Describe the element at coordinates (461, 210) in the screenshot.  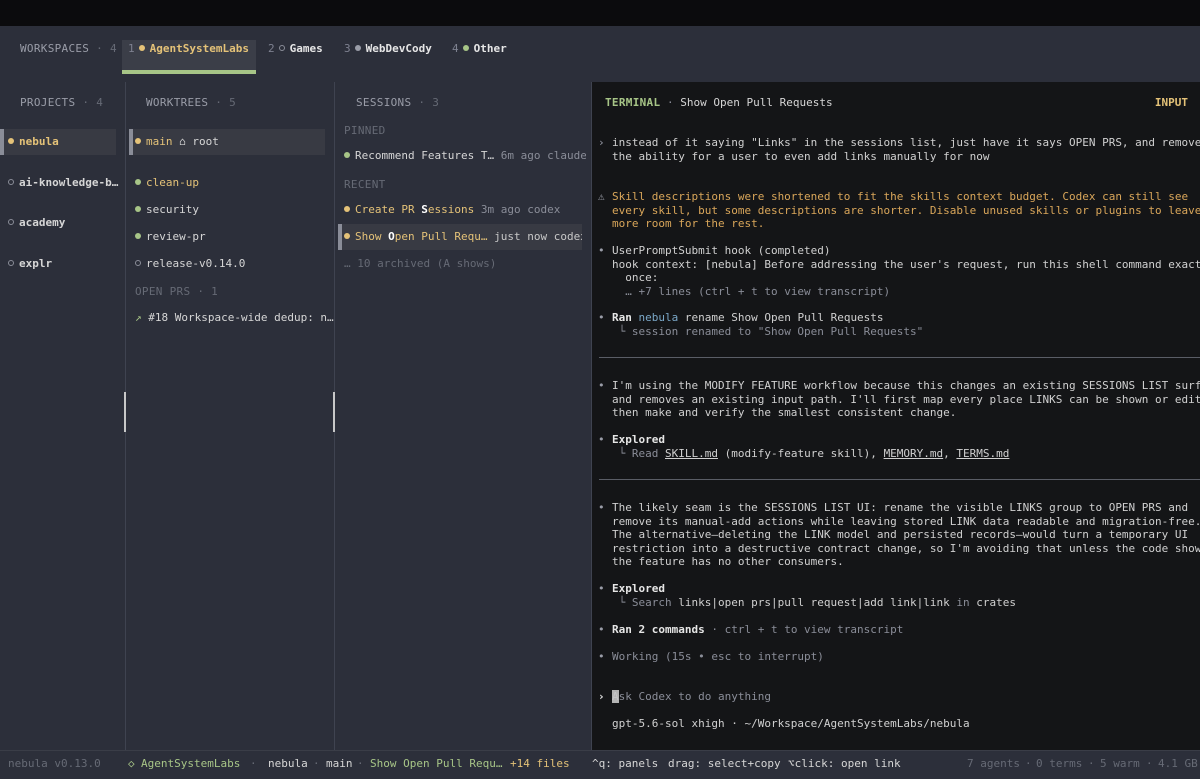
I see `session-item-create-pr: Create PR Sessions 3m ago codex` at that location.